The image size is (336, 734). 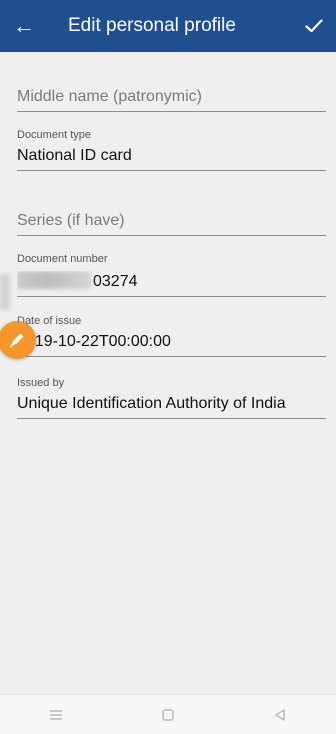 I want to click on document-number-label: Document number, so click(x=62, y=259).